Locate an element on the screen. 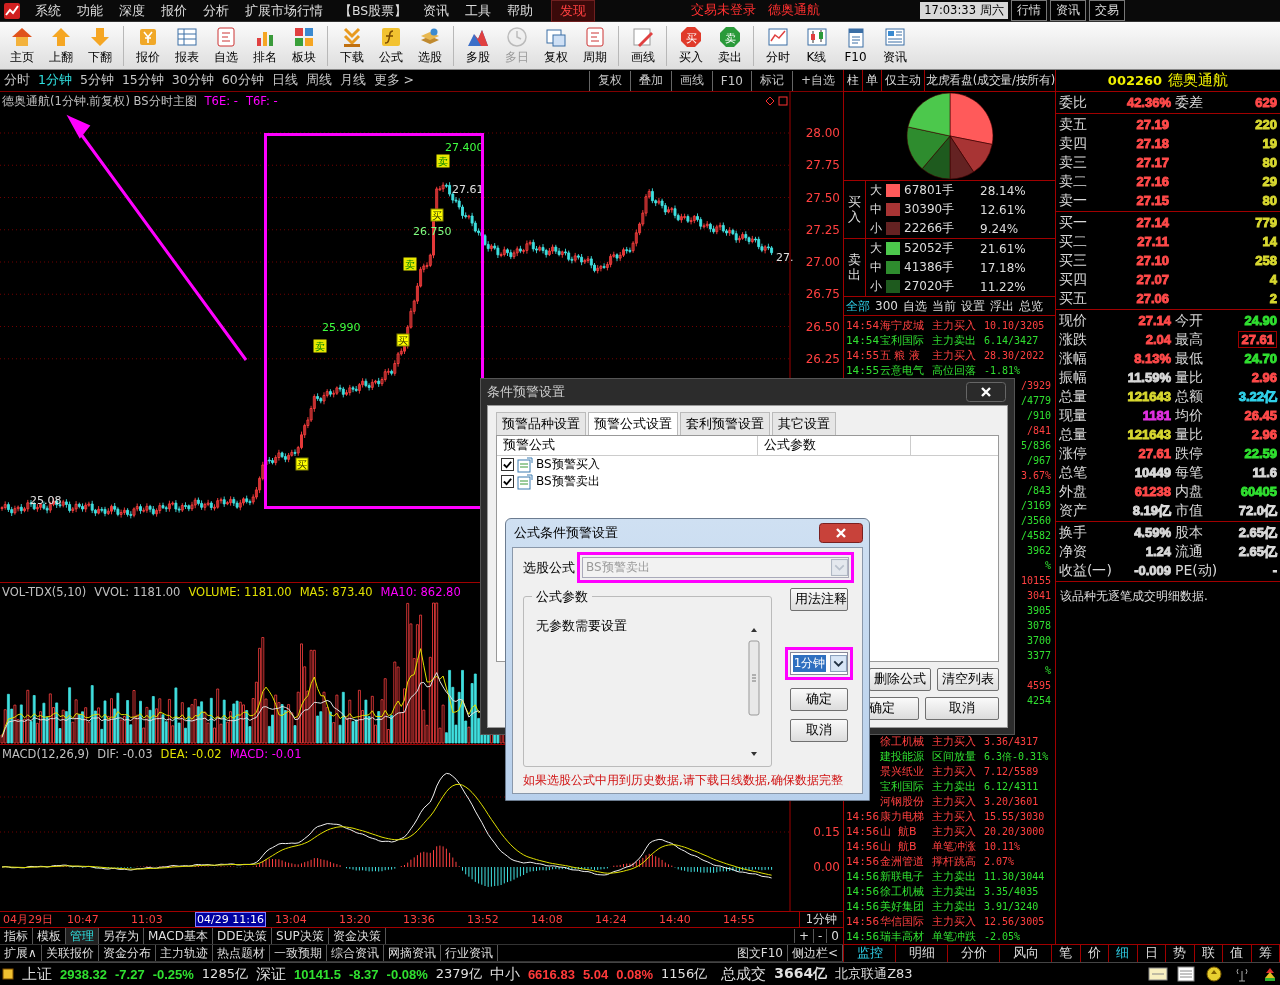 The width and height of the screenshot is (1280, 985). toolbar-button: 分时 is located at coordinates (777, 45).